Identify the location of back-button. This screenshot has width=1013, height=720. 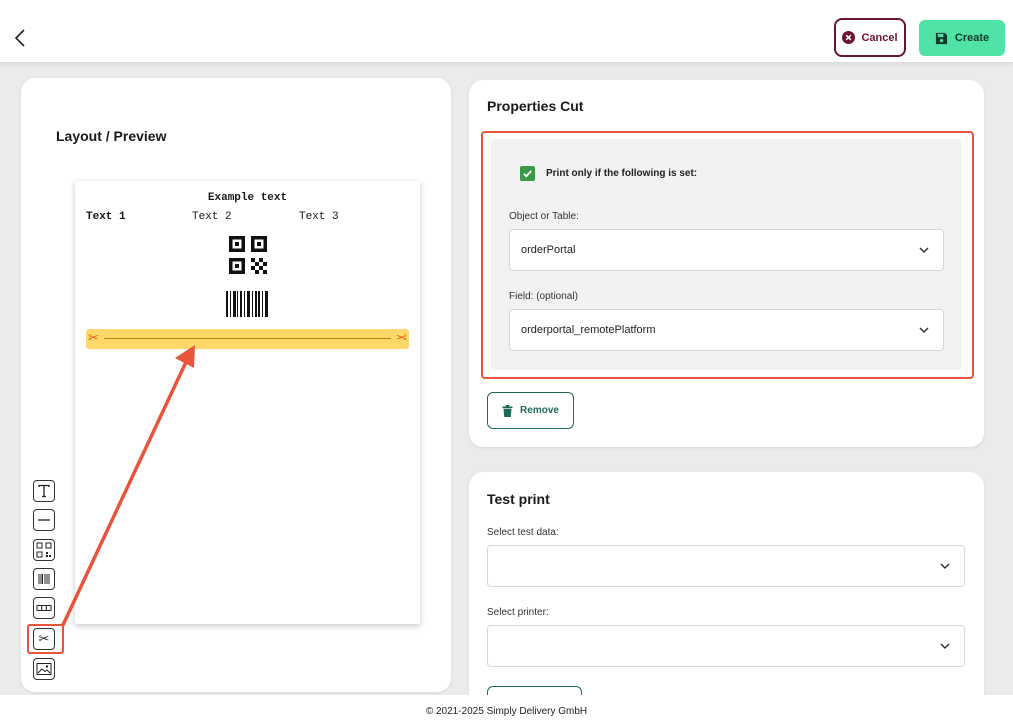
(20, 38).